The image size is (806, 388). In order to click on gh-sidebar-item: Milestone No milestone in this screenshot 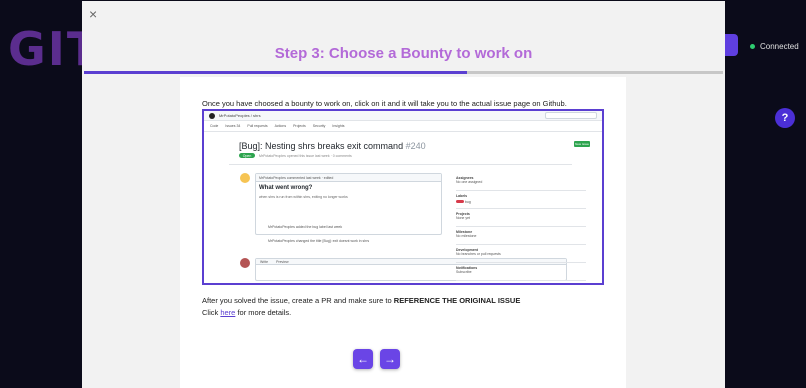, I will do `click(521, 236)`.